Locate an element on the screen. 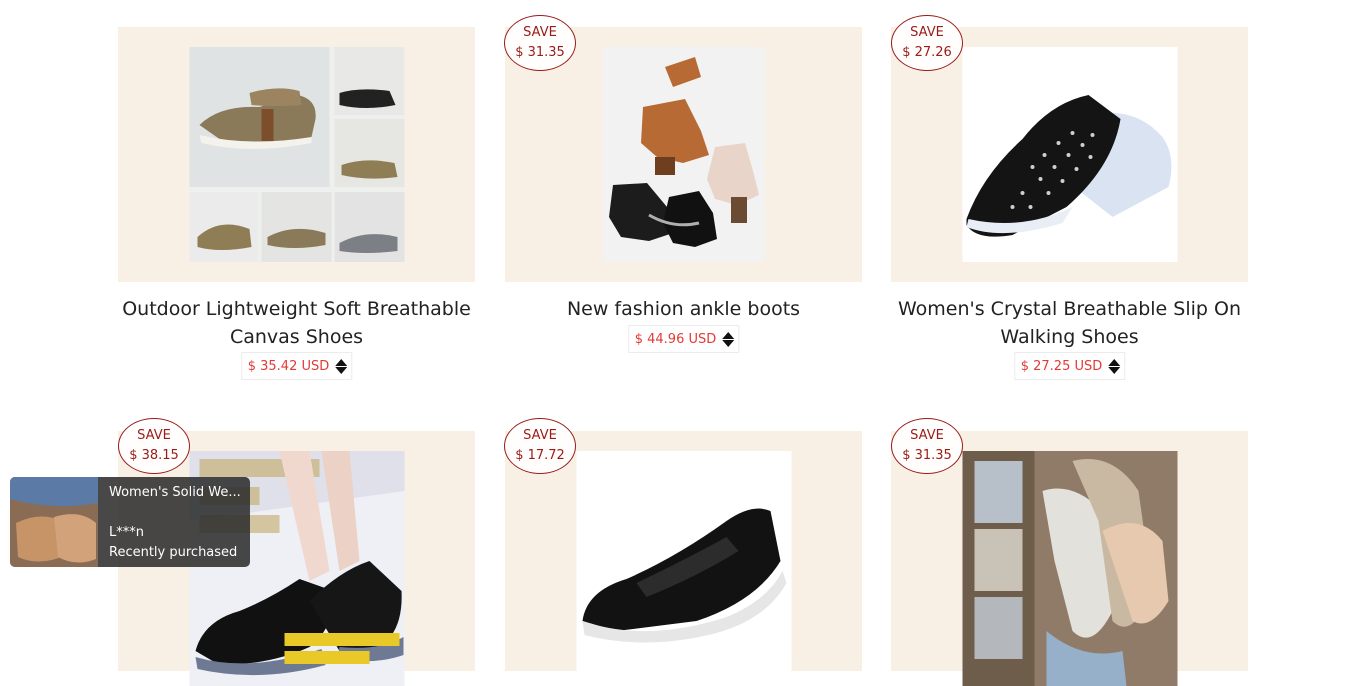  save-amount: $ 38.15 is located at coordinates (154, 455).